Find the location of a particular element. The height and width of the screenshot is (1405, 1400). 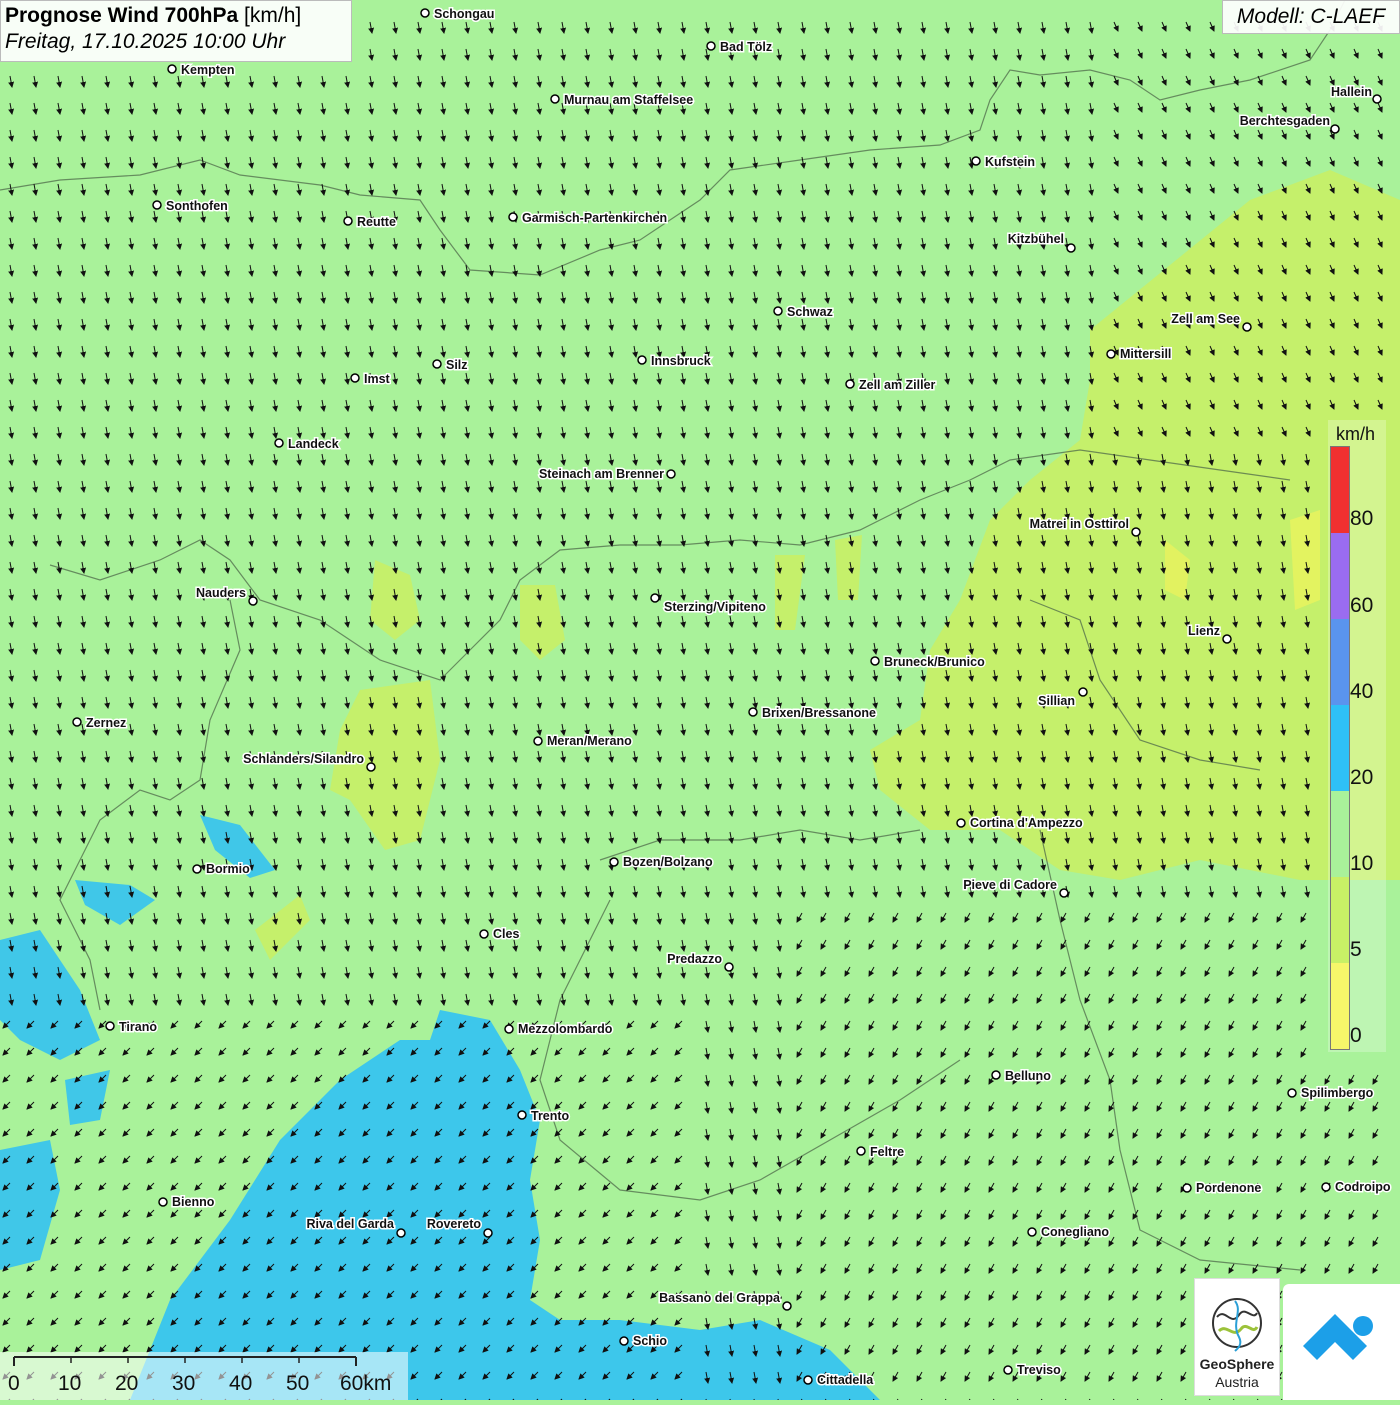

city-label: Steinach am Brenner is located at coordinates (601, 474).